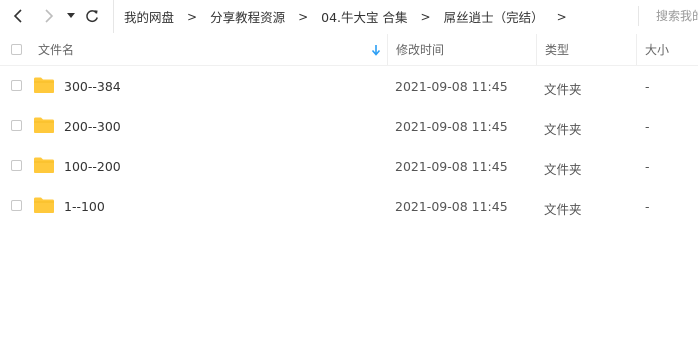 The image size is (698, 347). Describe the element at coordinates (212, 49) in the screenshot. I see `column-header-name: 文件名` at that location.